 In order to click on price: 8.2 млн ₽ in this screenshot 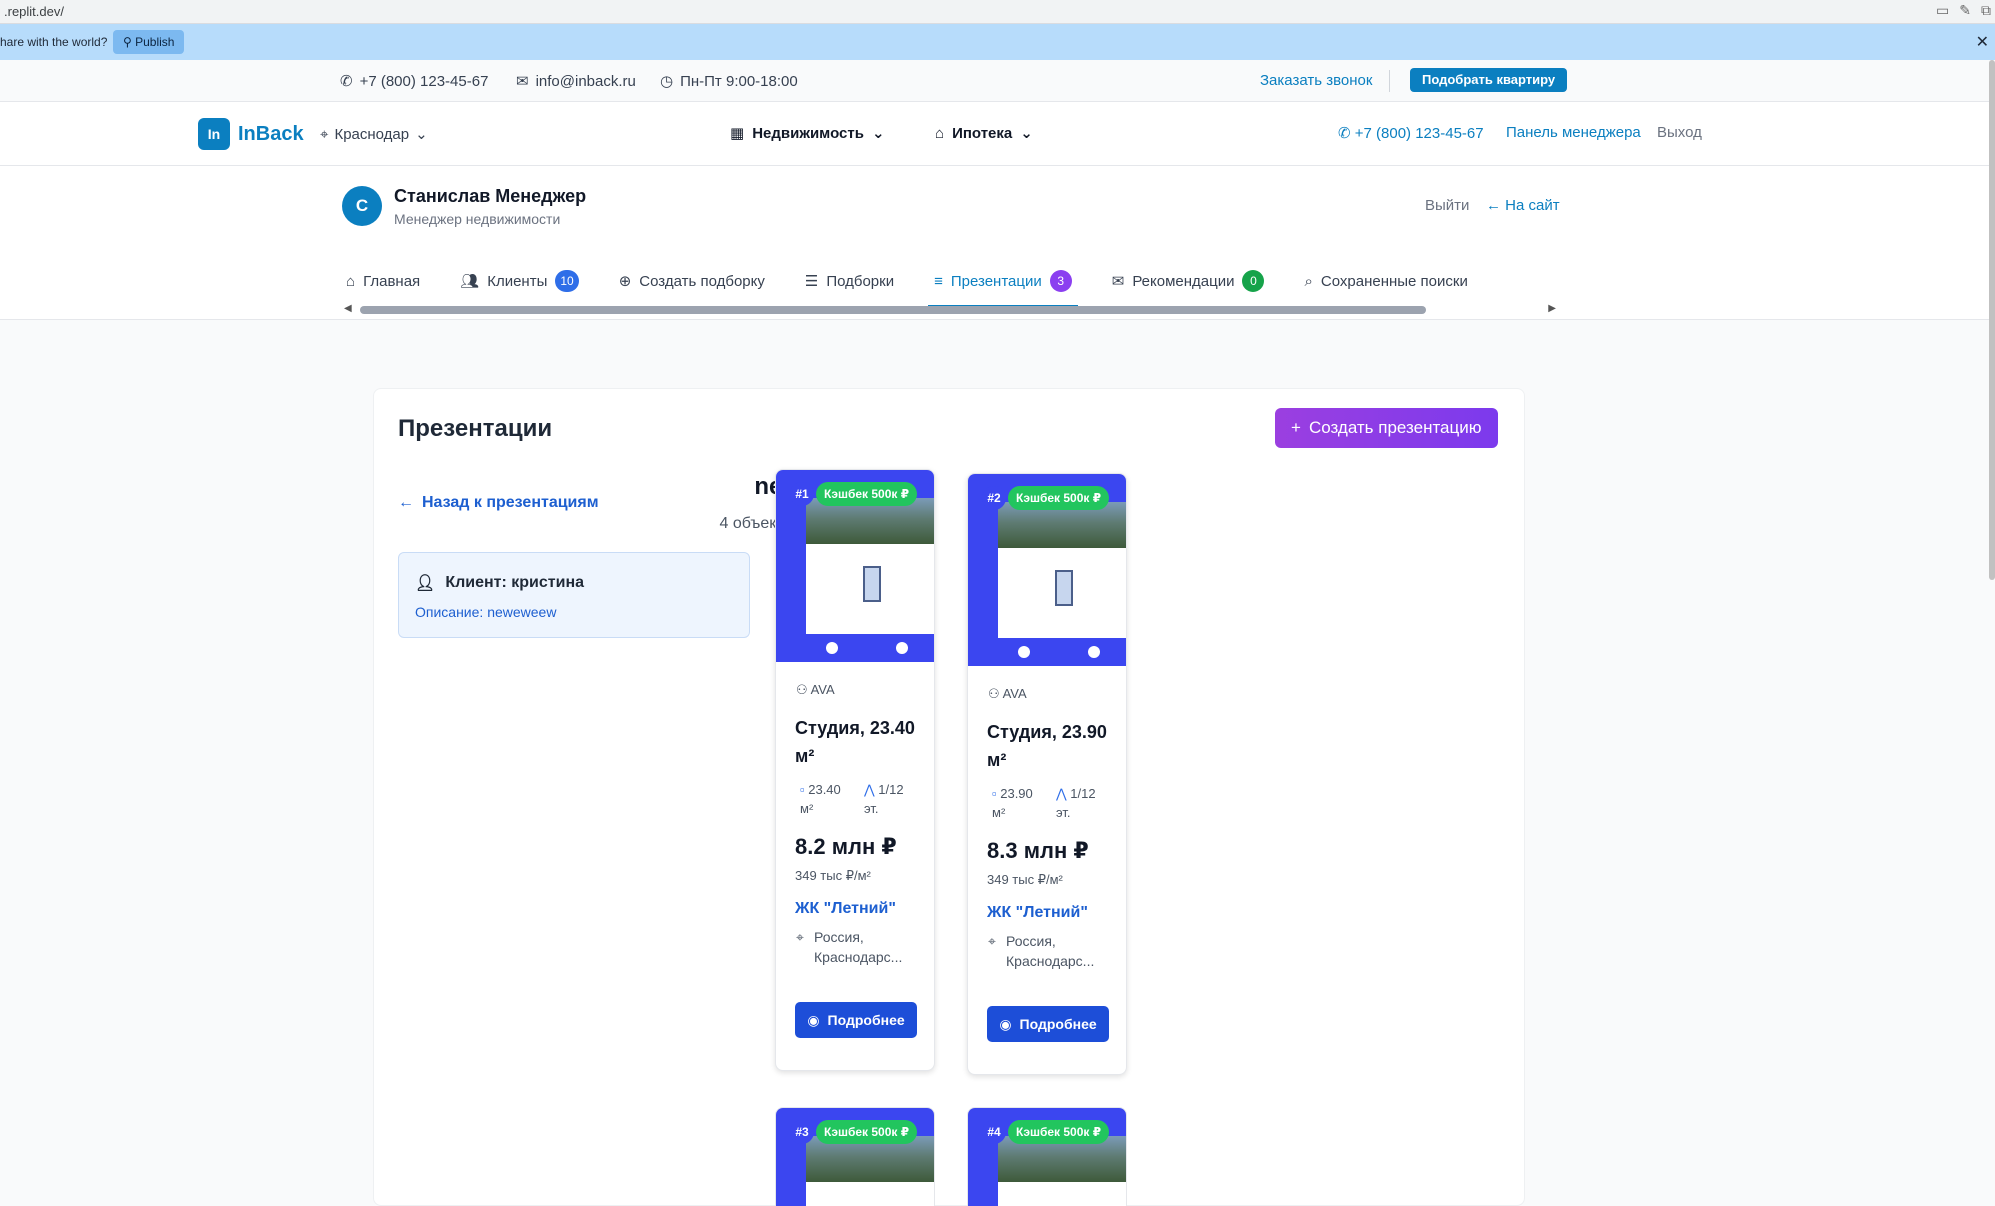, I will do `click(846, 846)`.